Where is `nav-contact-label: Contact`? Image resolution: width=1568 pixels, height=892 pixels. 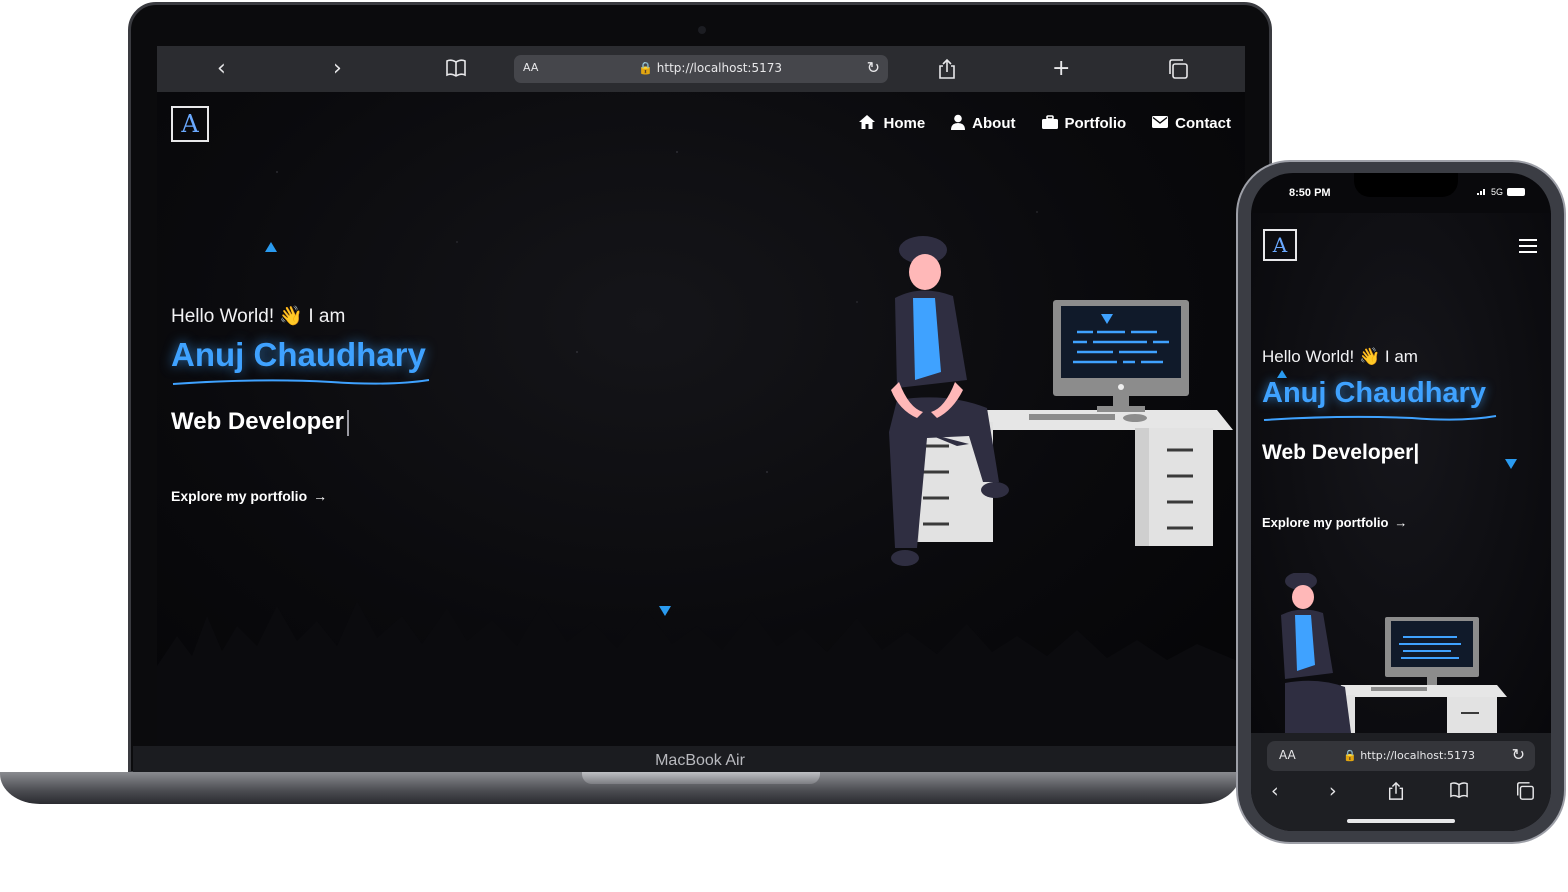
nav-contact-label: Contact is located at coordinates (1203, 123).